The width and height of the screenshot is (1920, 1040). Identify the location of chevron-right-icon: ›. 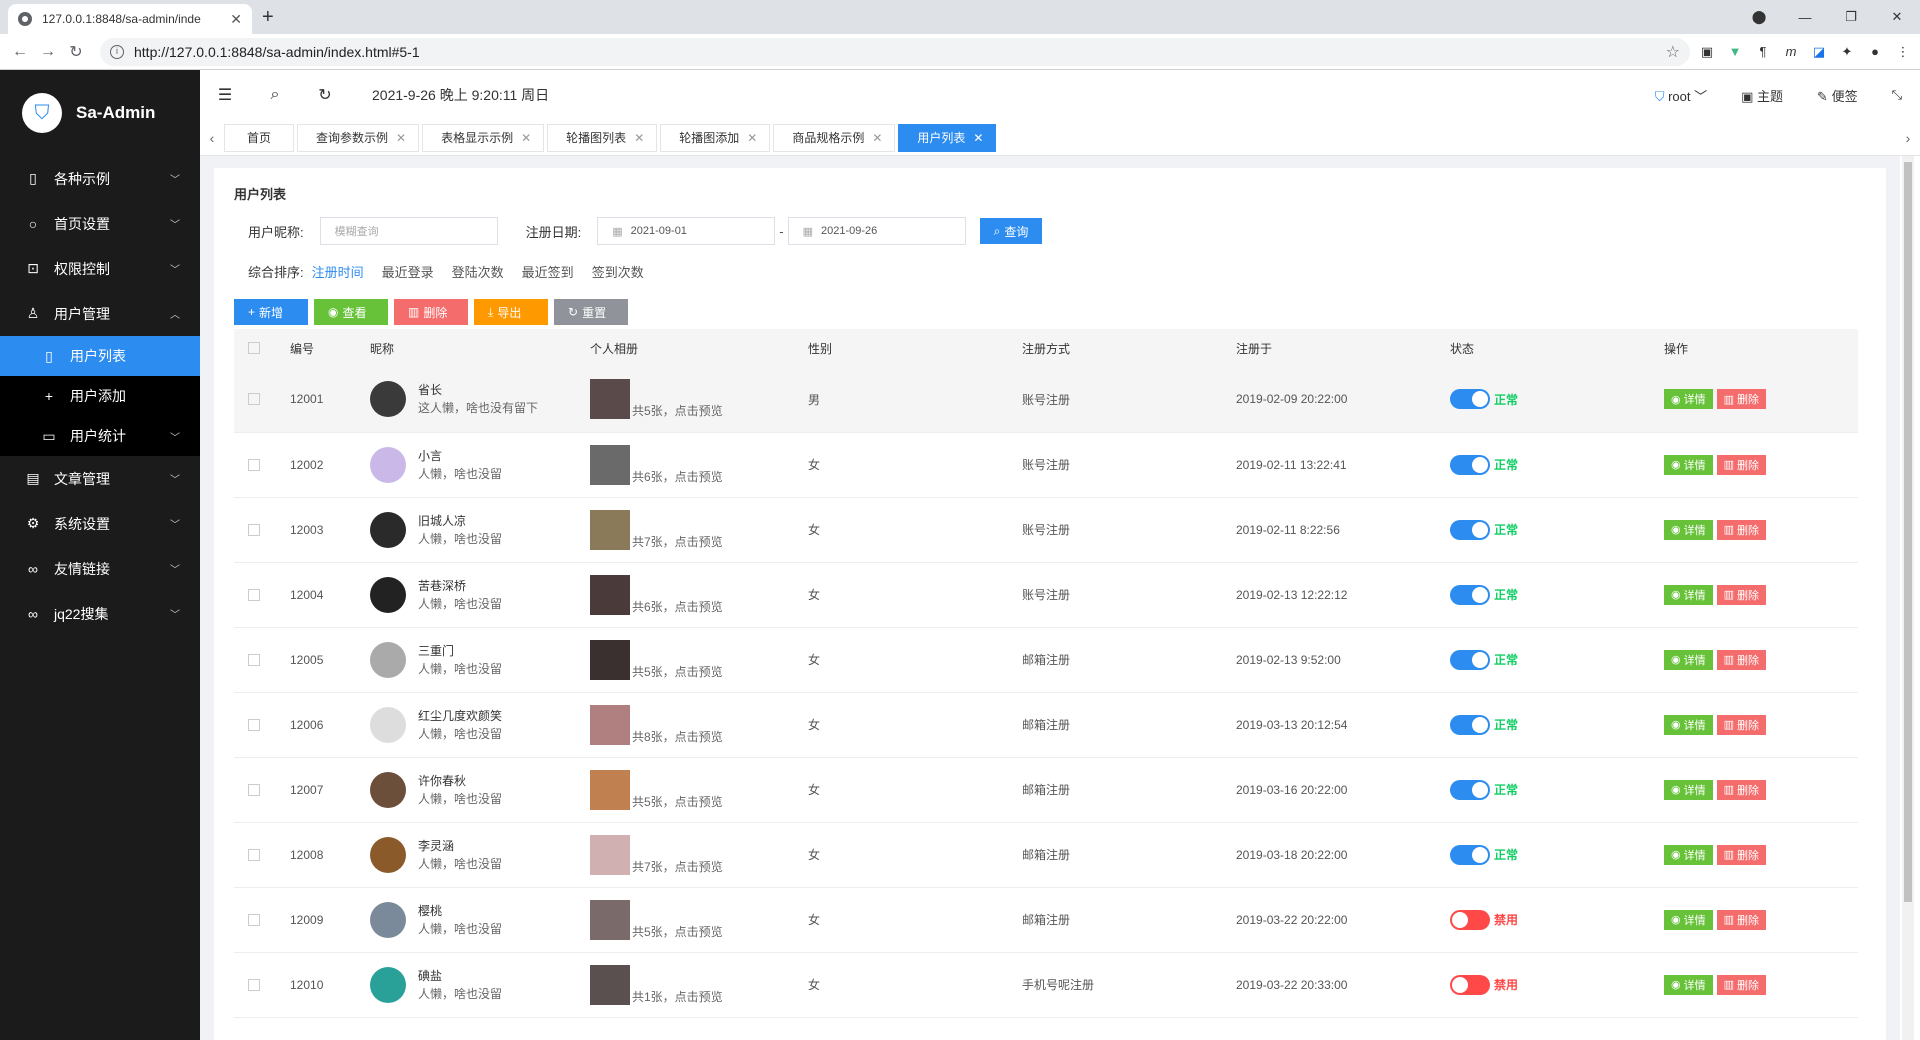
(1908, 138).